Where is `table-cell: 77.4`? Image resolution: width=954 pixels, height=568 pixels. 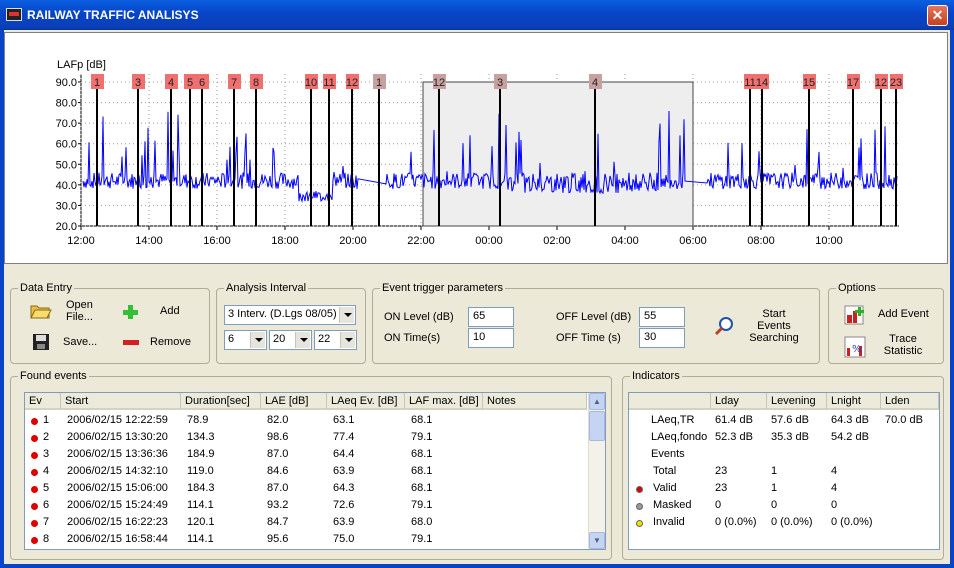
table-cell: 77.4 is located at coordinates (343, 437).